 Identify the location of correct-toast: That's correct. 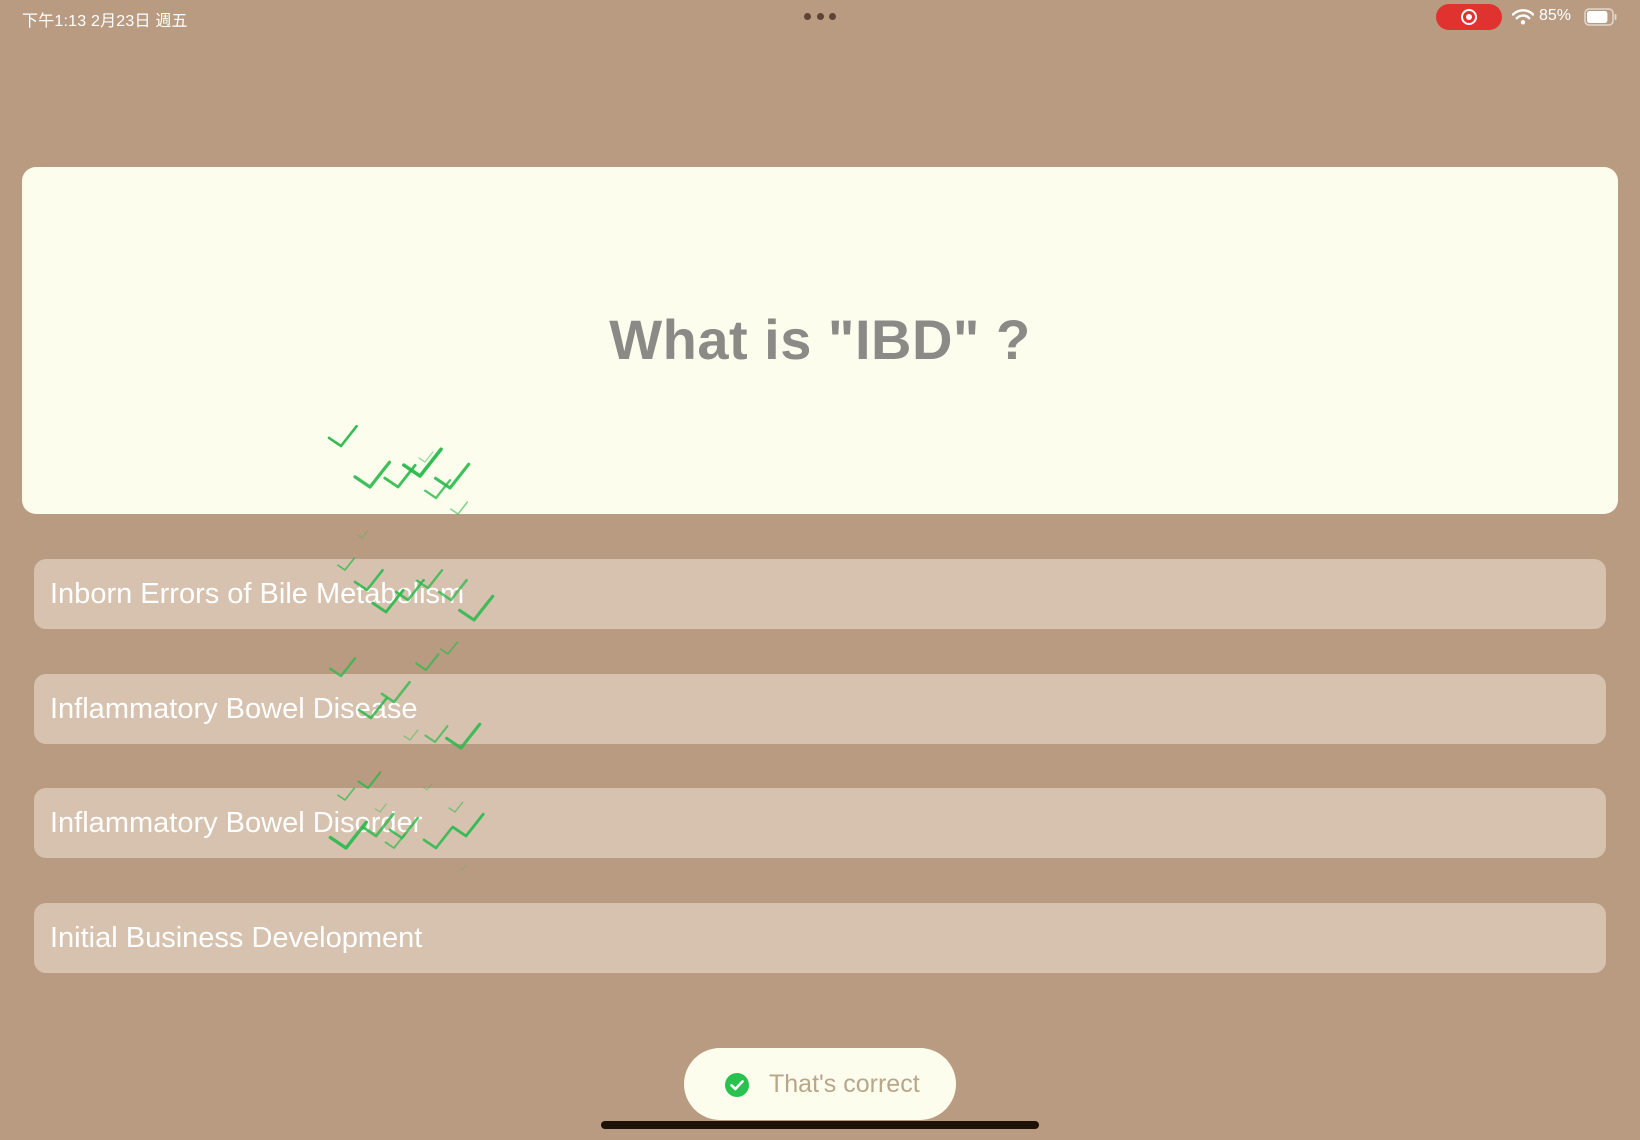
(820, 1084).